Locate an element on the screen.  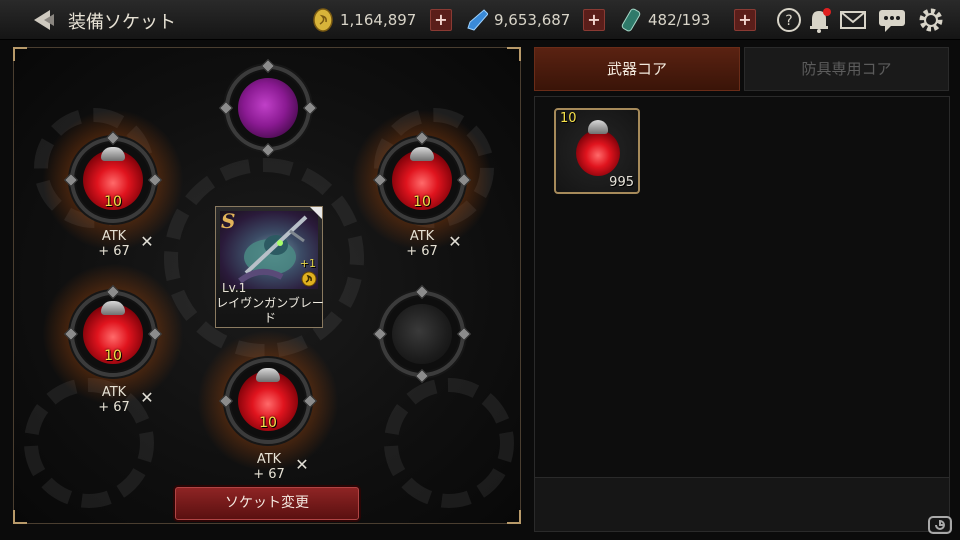
gear-decoration is located at coordinates (449, 443).